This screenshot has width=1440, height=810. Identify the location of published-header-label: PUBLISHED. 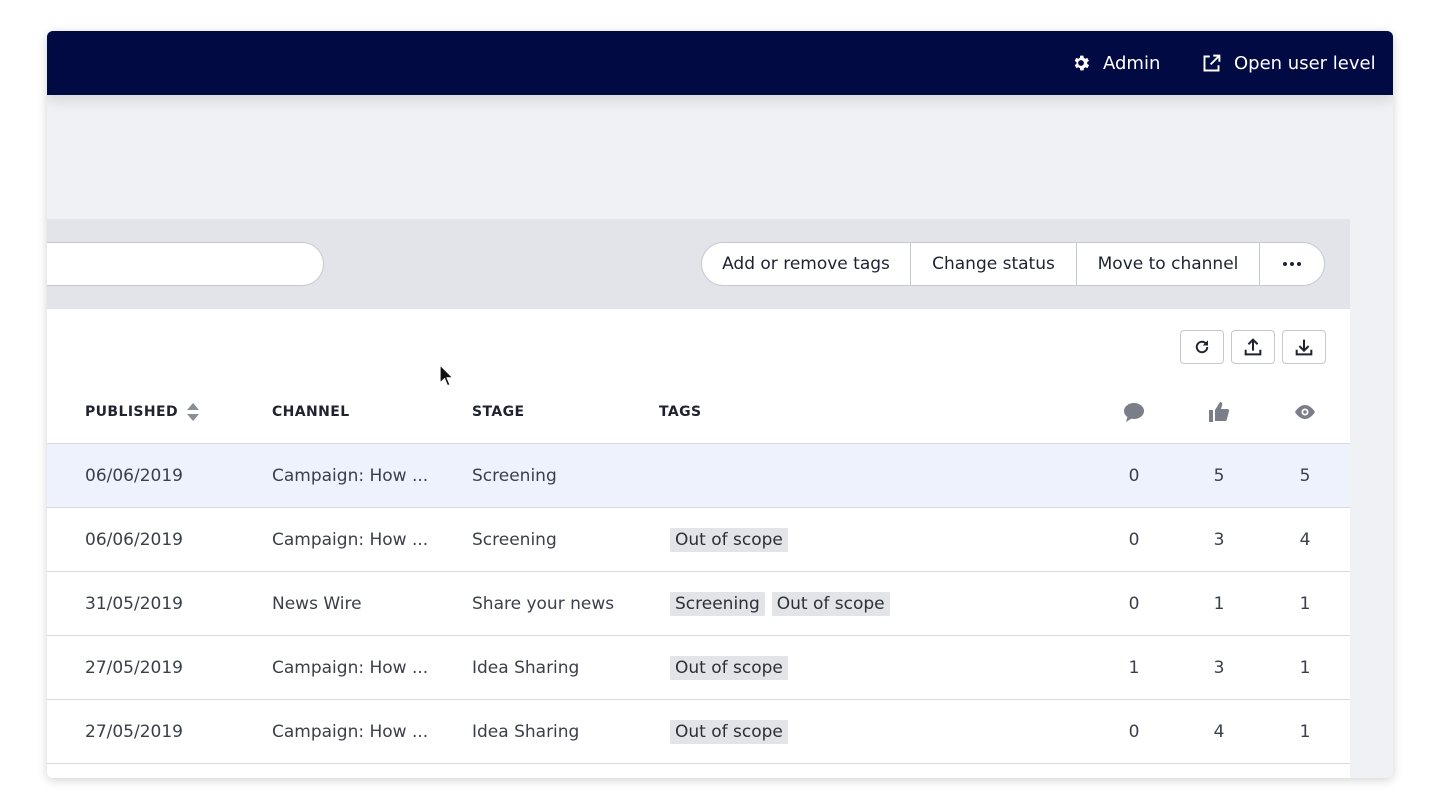
(132, 411).